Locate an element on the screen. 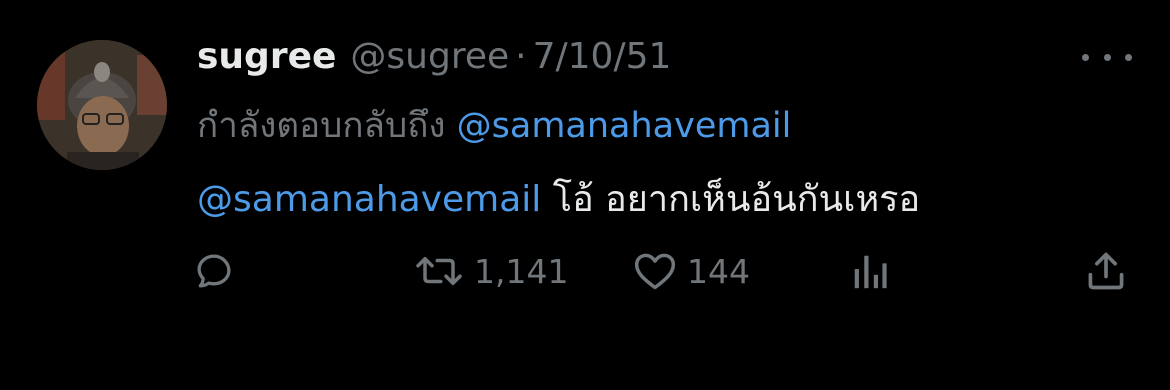 This screenshot has height=390, width=1170. user-handle: @sugree is located at coordinates (429, 56).